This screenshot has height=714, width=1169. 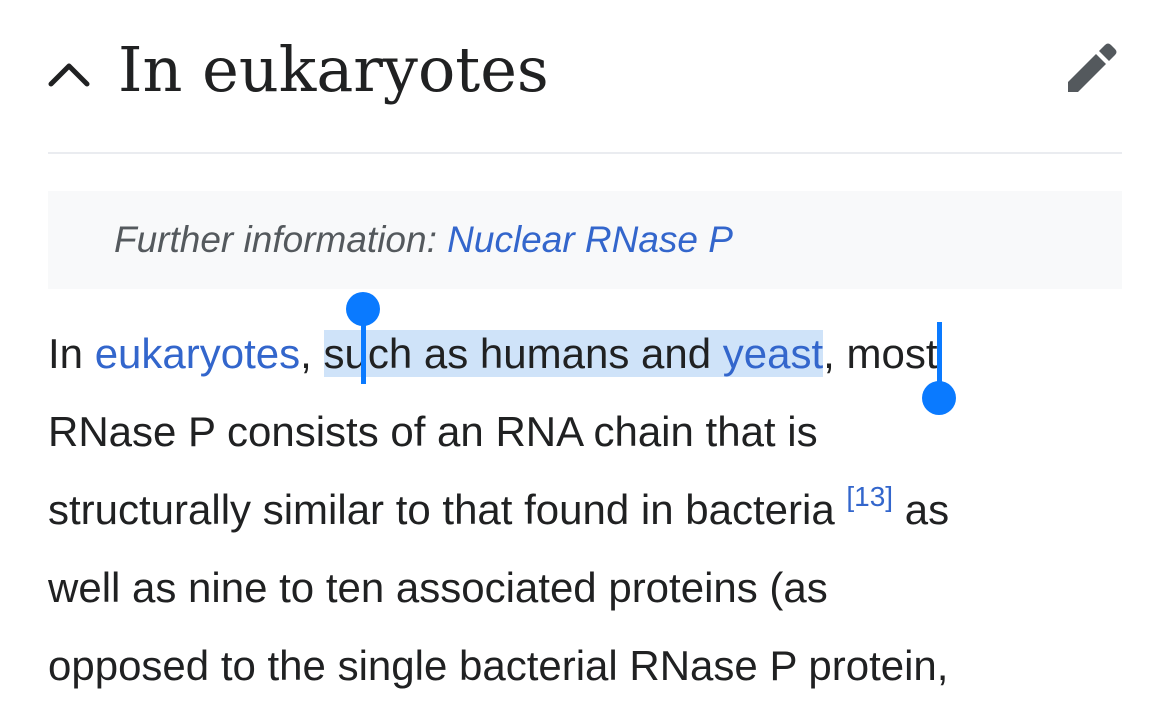 I want to click on text-comma: ,, so click(x=312, y=353).